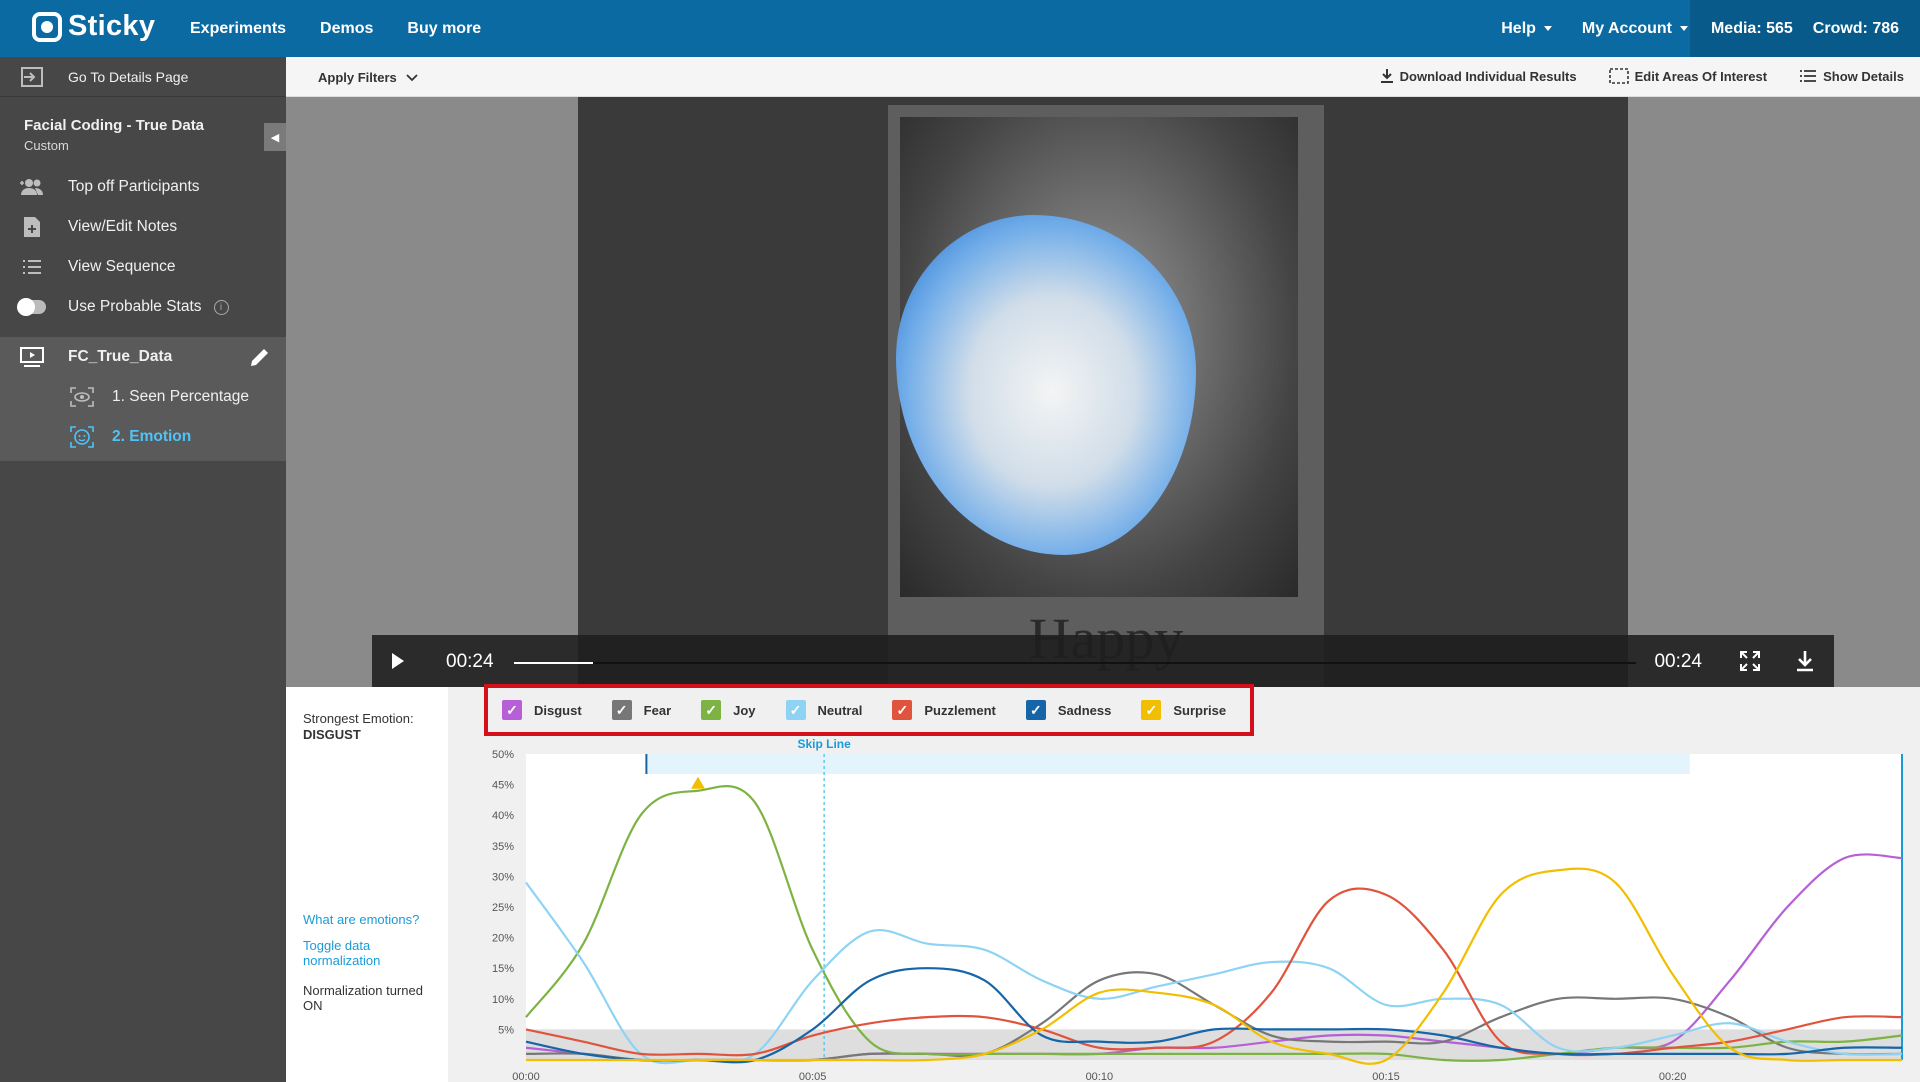 The height and width of the screenshot is (1082, 1920). What do you see at coordinates (361, 919) in the screenshot?
I see `what-are-emotions-link: What are emotions?` at bounding box center [361, 919].